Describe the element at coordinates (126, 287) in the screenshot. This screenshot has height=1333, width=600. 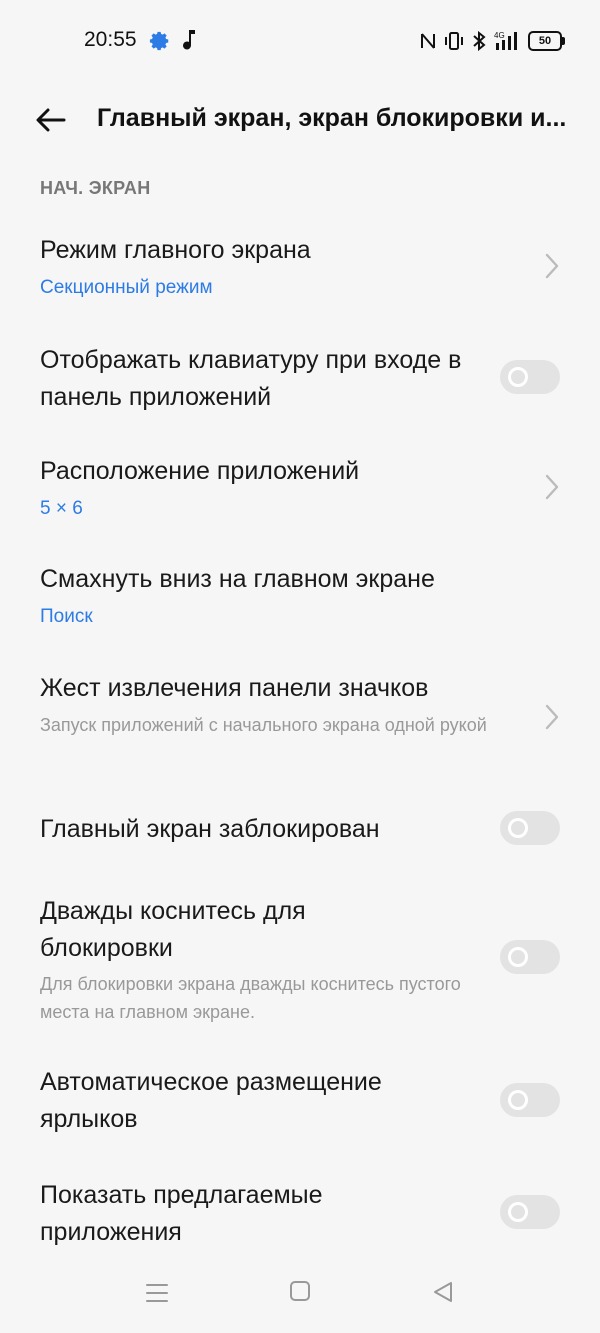
I see `item-value: Секционный режим` at that location.